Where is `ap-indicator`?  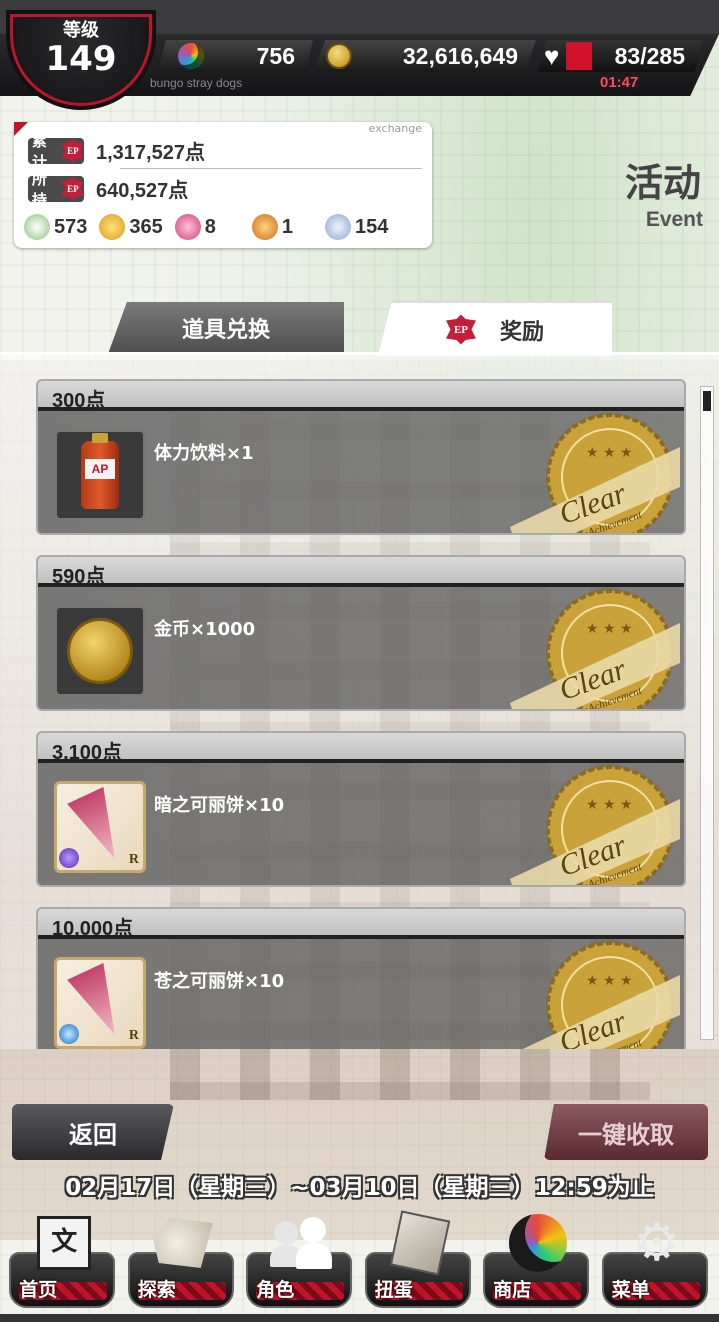
ap-indicator is located at coordinates (579, 56).